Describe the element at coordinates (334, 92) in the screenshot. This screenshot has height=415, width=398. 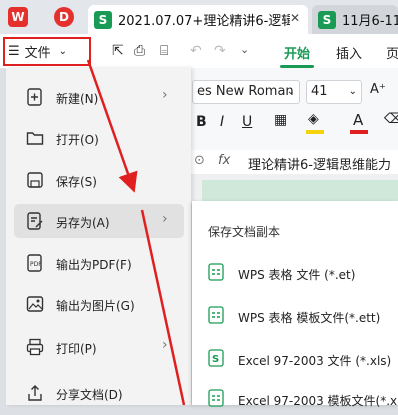
I see `font-size-select: 41 ⌄` at that location.